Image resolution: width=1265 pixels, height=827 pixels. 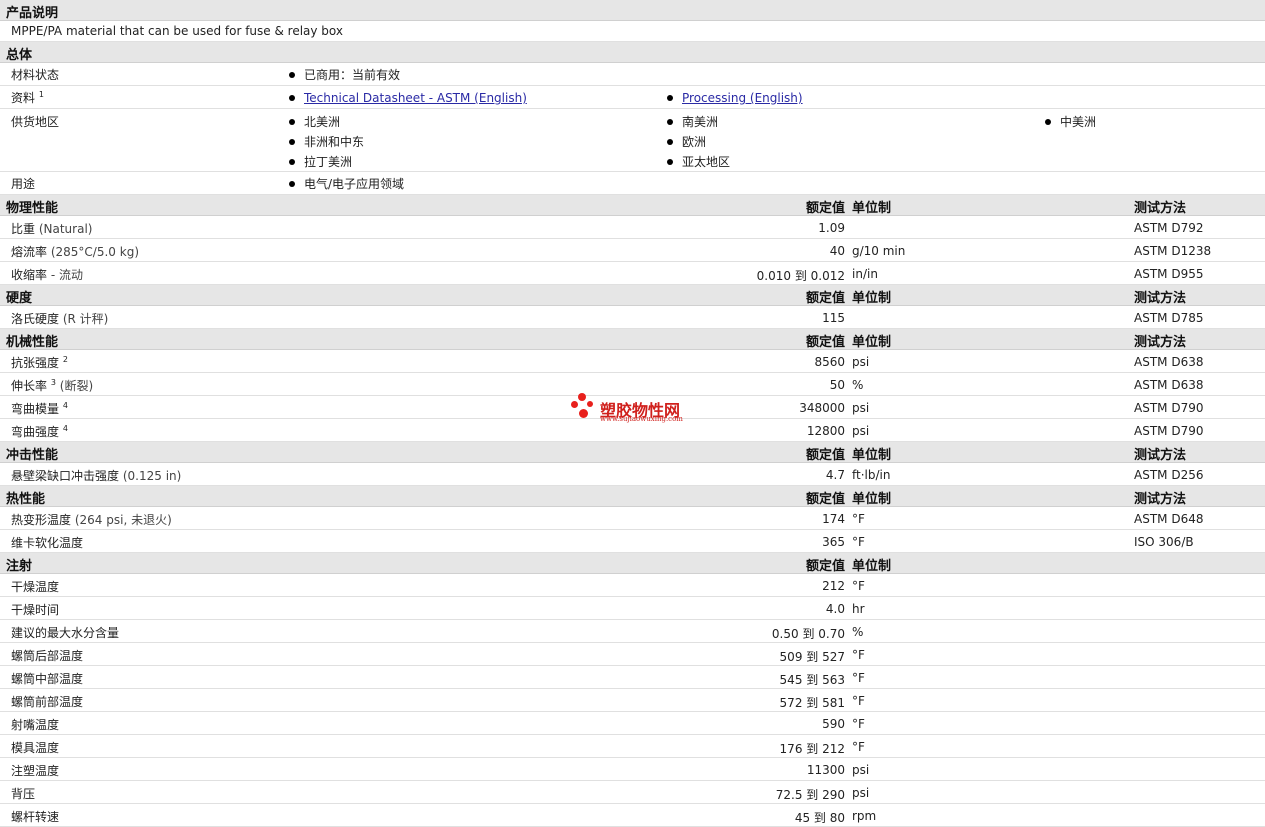 I want to click on property-row: 射嘴温度 590 °F, so click(x=632, y=723).